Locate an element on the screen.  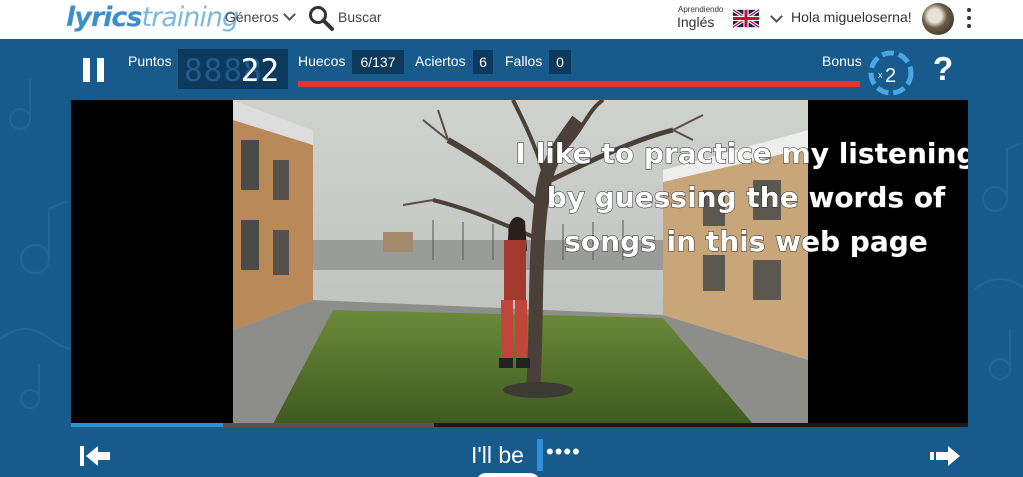
gaps-label: Huecos is located at coordinates (322, 61).